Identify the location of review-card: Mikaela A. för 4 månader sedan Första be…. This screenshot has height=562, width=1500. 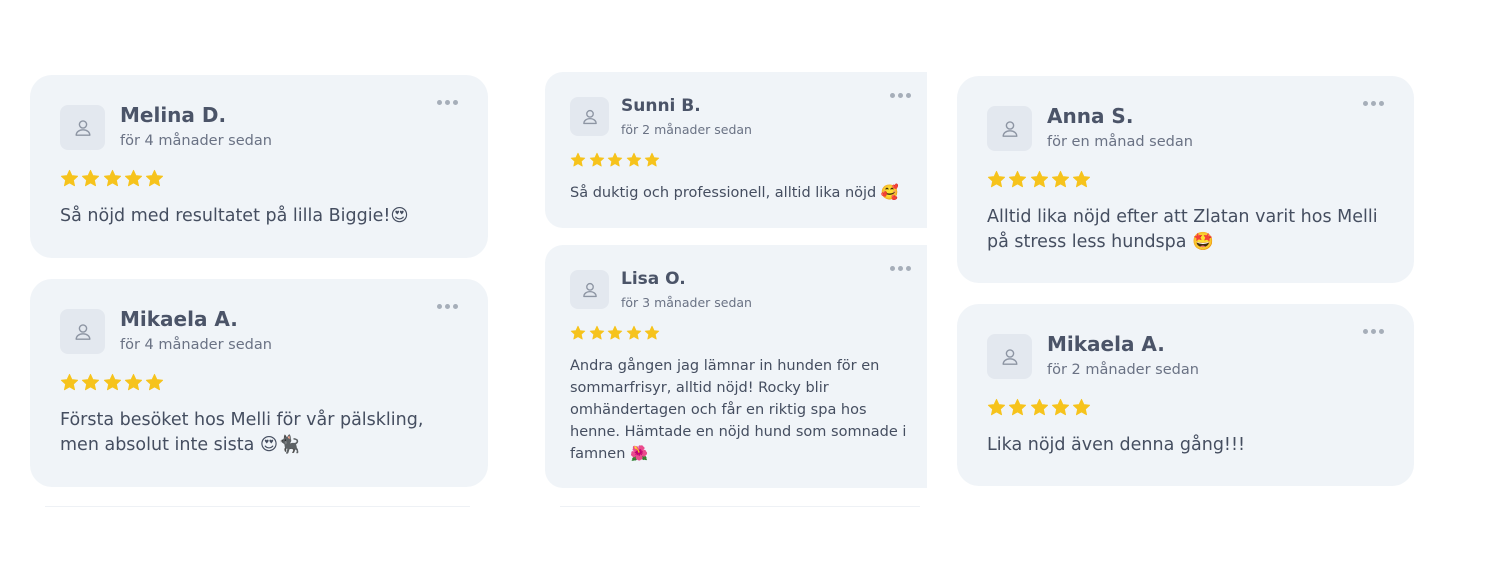
(259, 383).